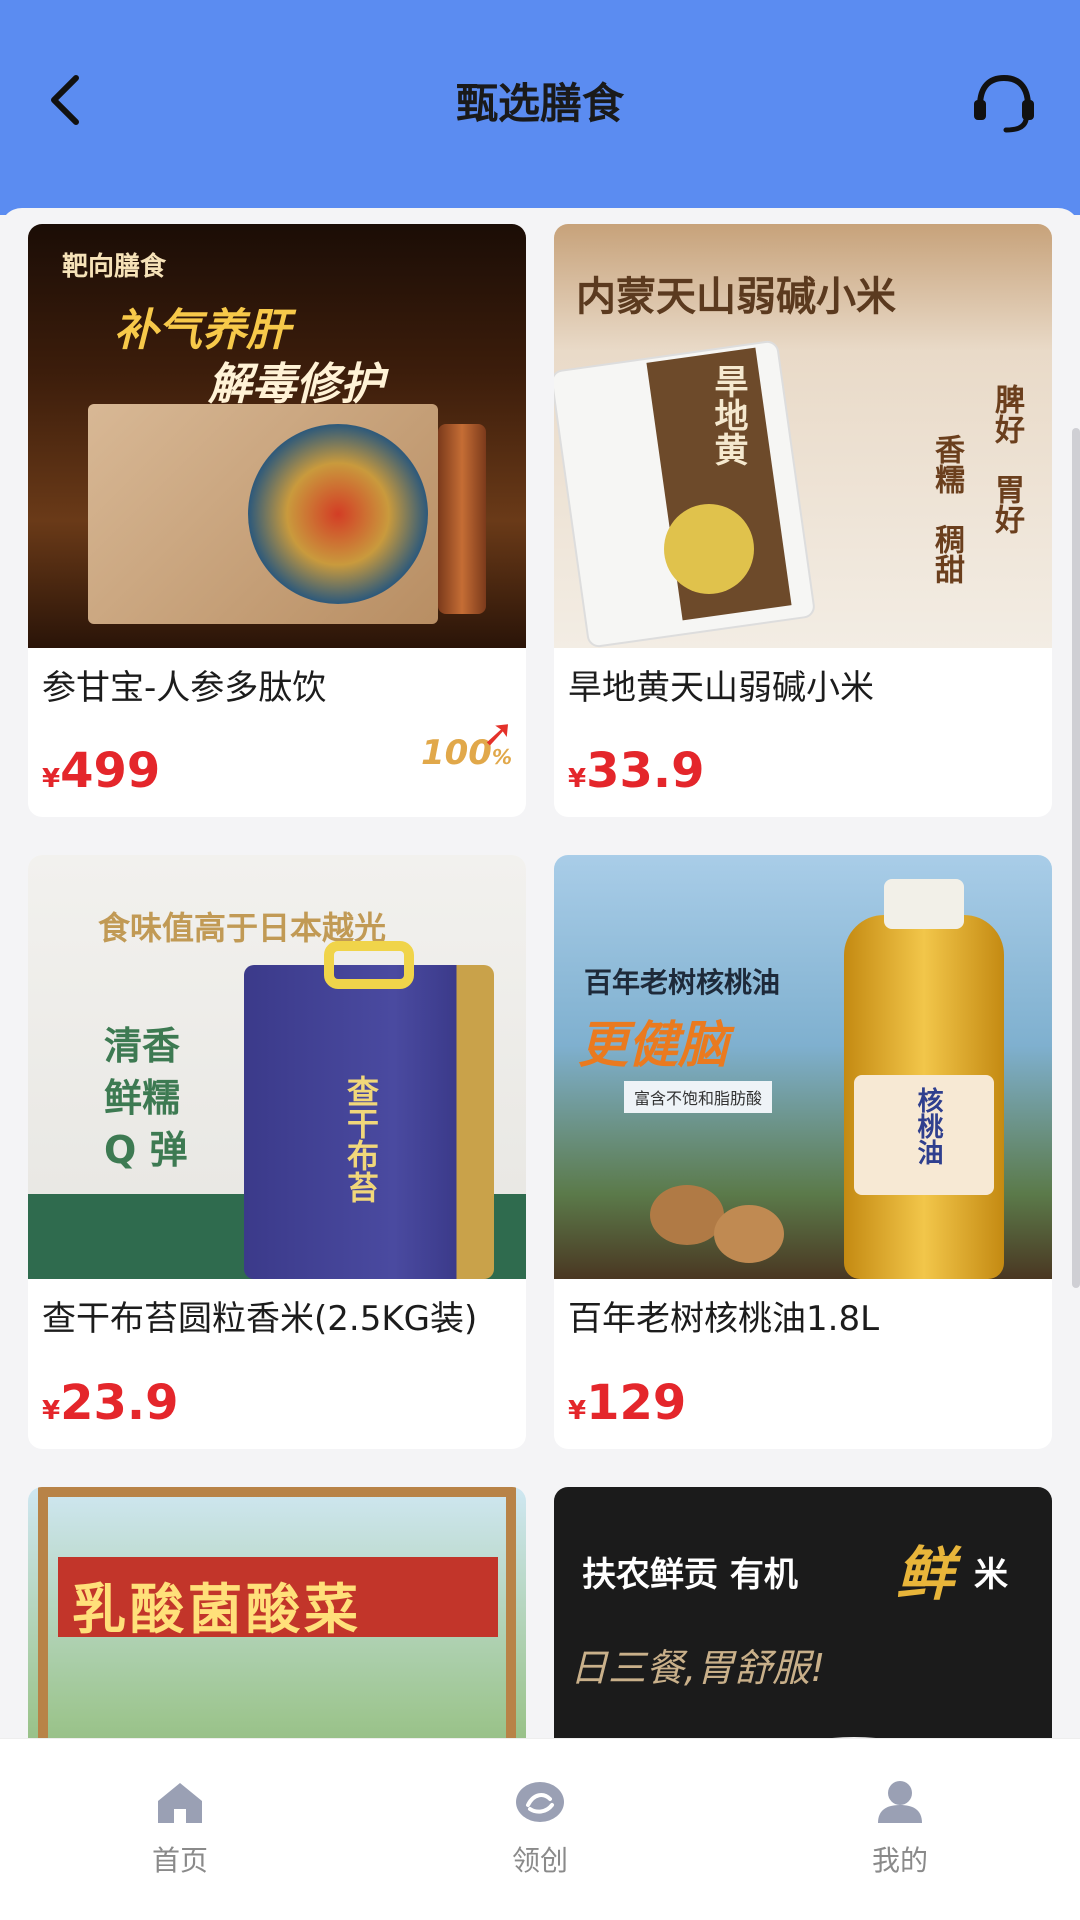  I want to click on tab-label: 领创, so click(539, 1860).